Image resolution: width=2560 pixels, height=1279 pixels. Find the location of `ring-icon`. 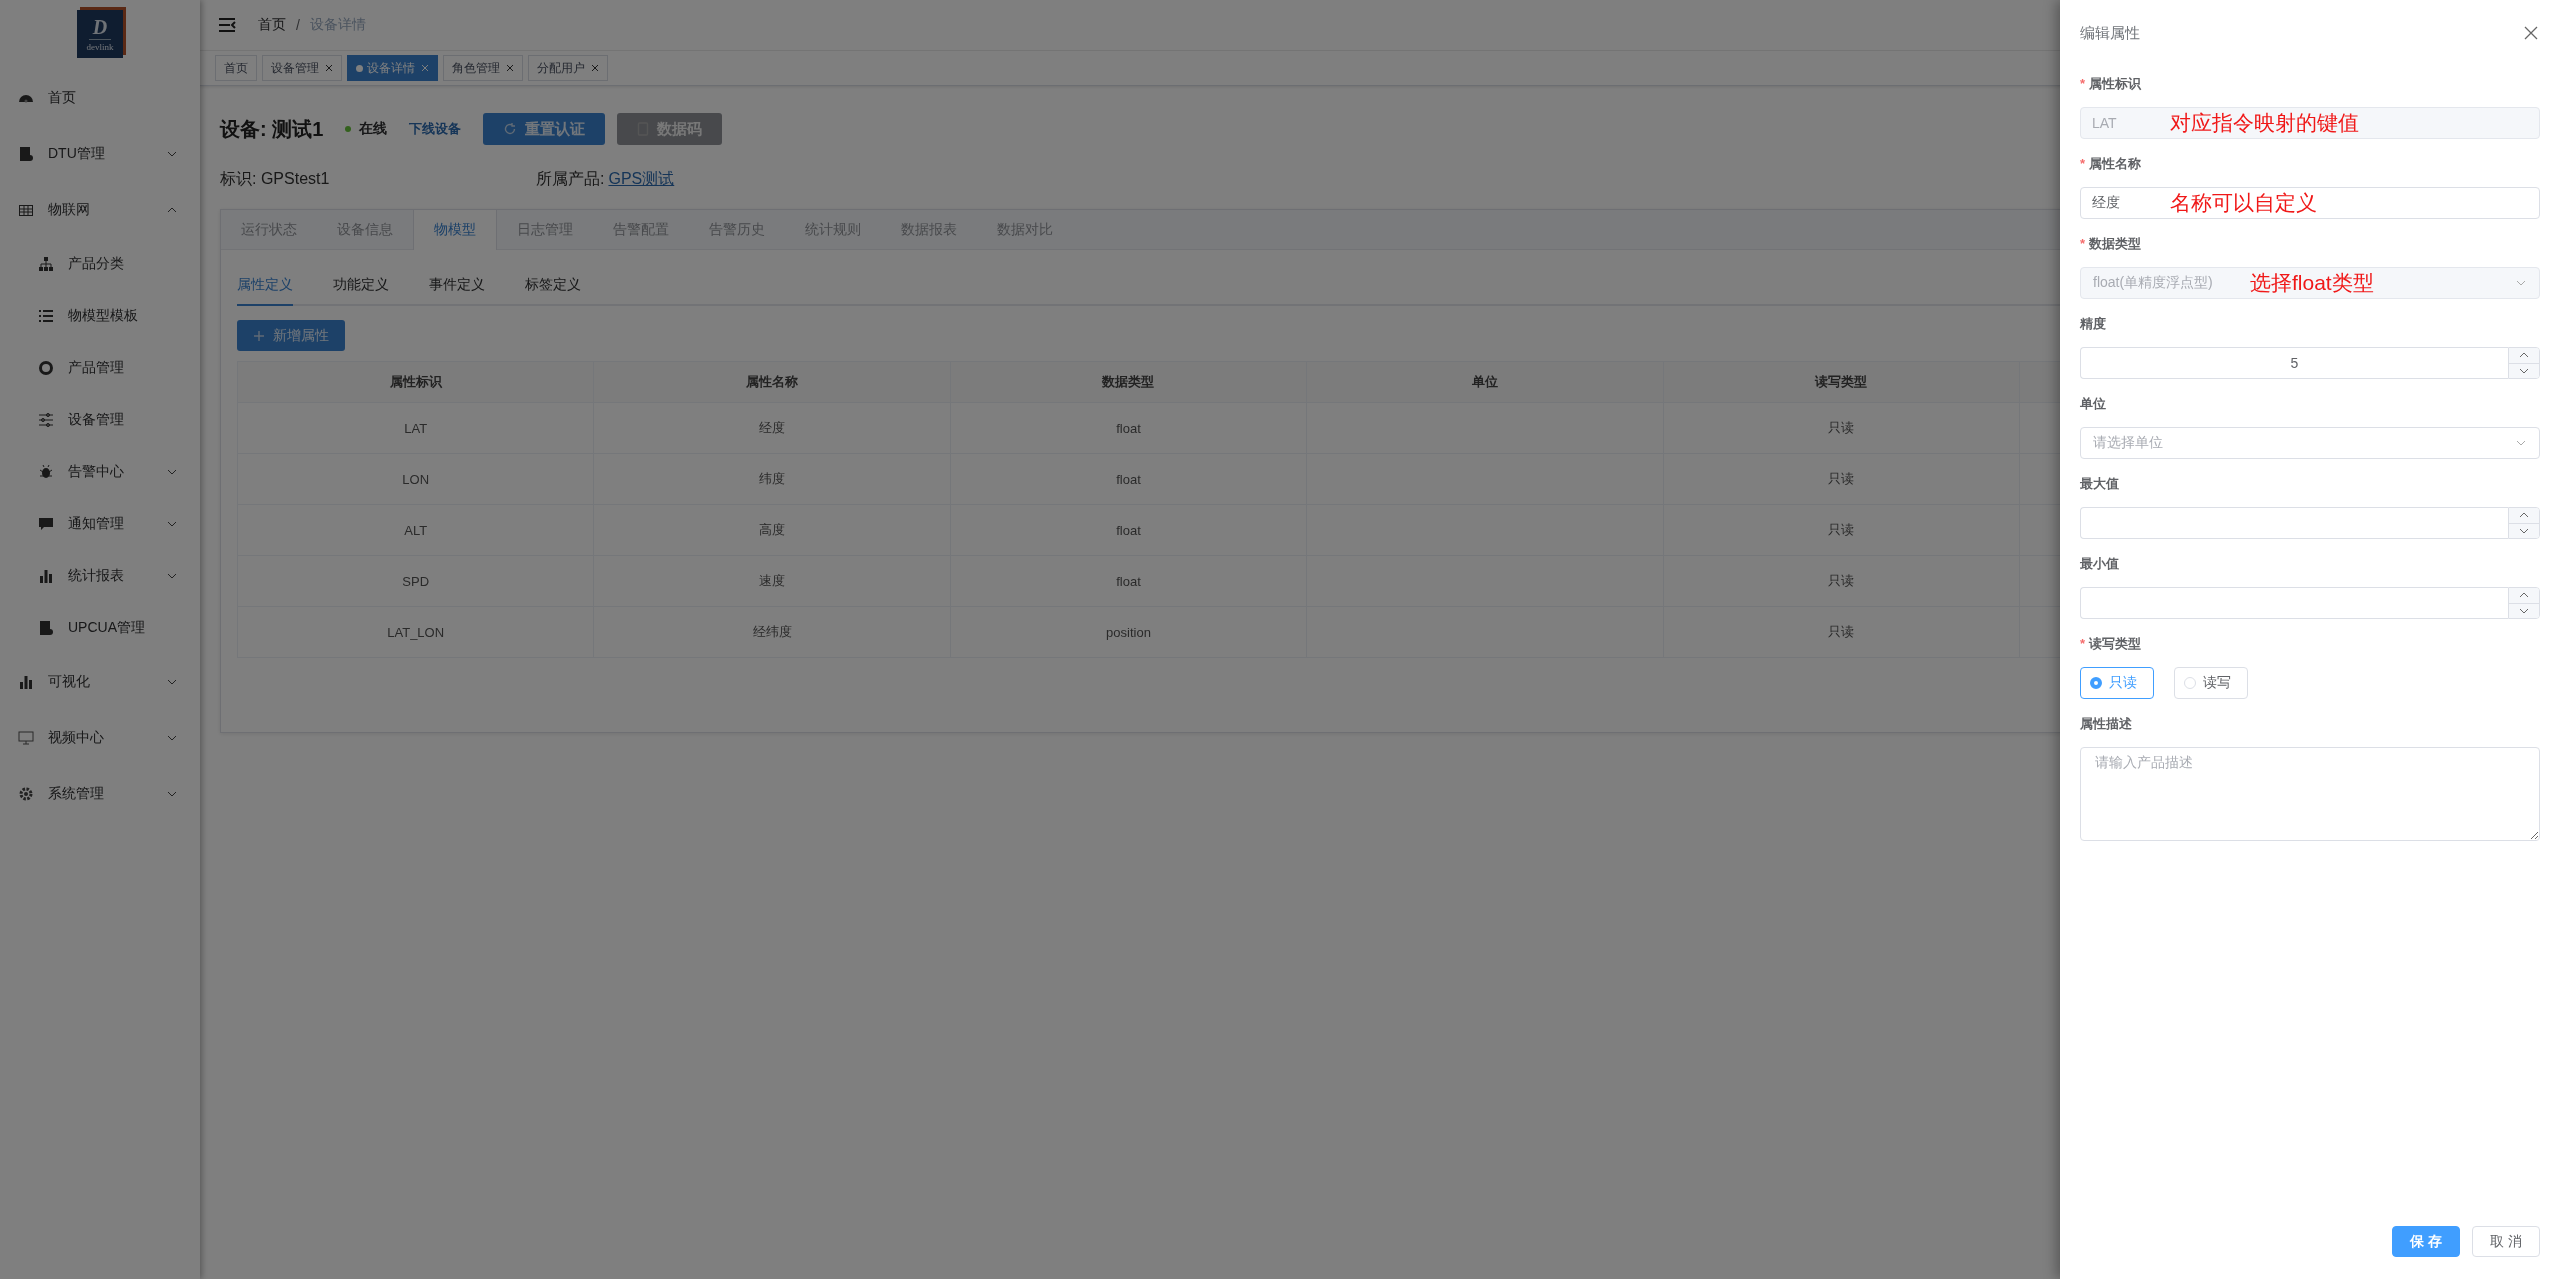

ring-icon is located at coordinates (46, 368).